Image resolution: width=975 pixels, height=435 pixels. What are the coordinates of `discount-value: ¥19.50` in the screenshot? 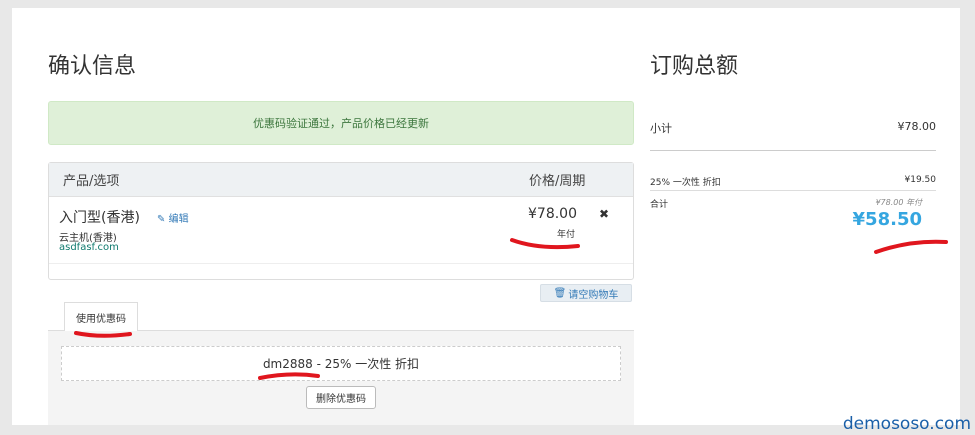 It's located at (920, 180).